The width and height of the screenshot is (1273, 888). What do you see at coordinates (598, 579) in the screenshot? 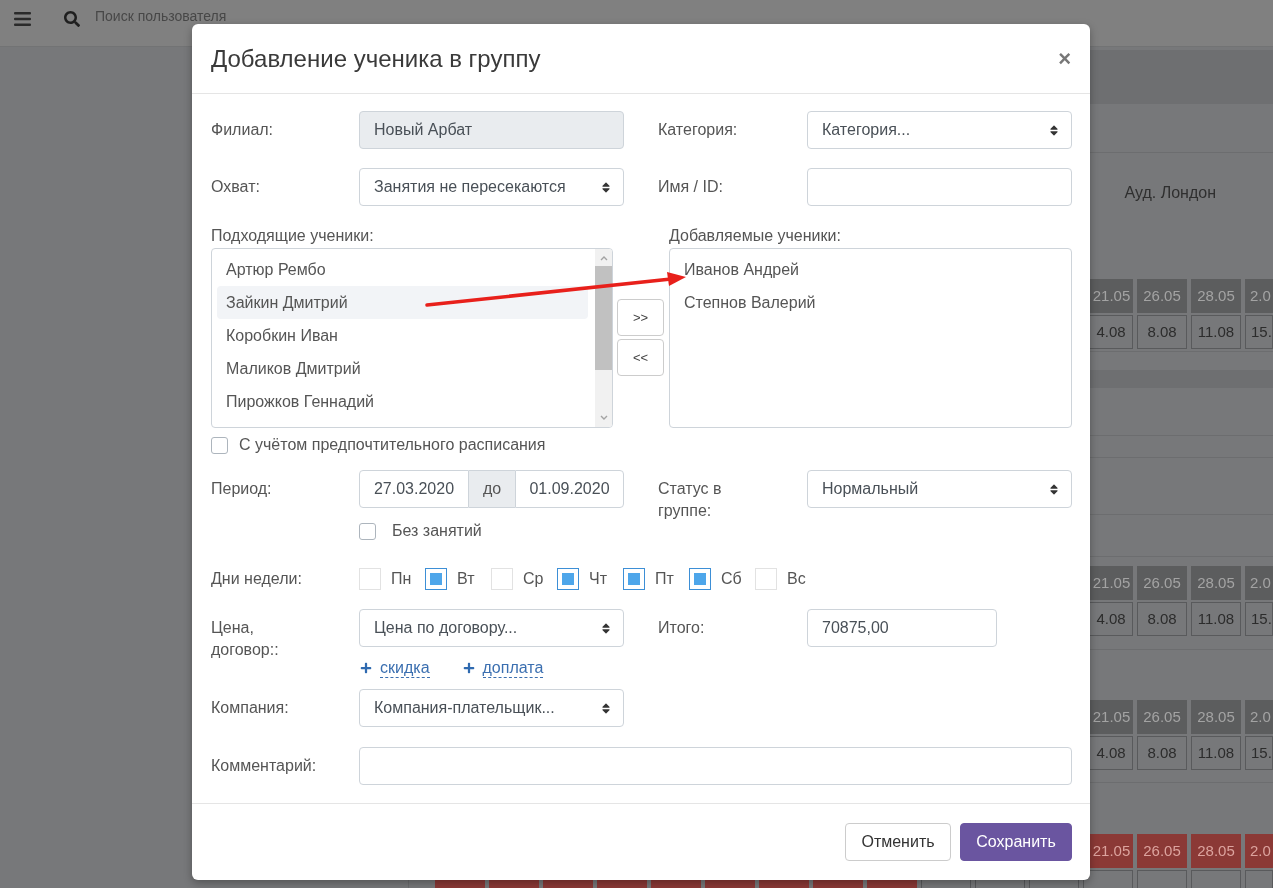
I see `day-label: Чт` at bounding box center [598, 579].